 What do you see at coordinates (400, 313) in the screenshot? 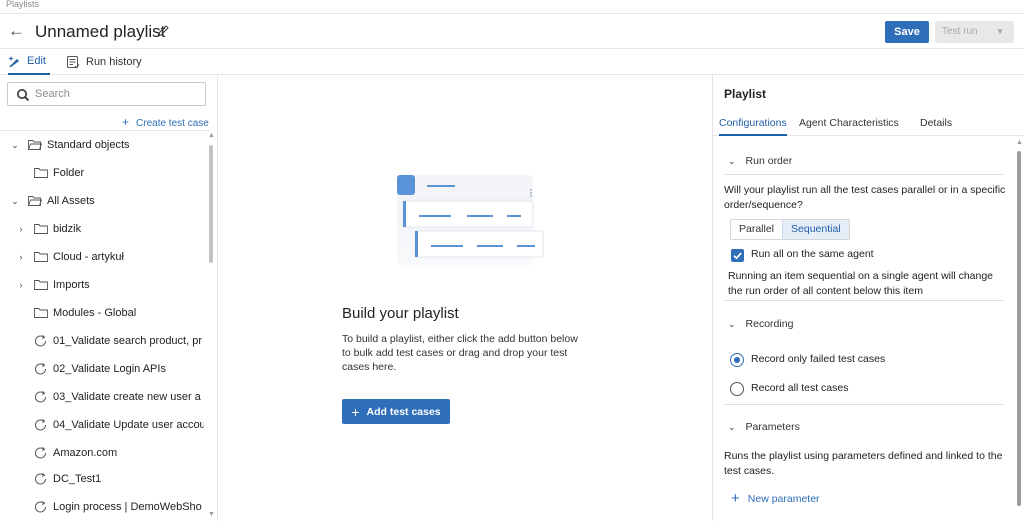
I see `empty-state-title: Build your playlist` at bounding box center [400, 313].